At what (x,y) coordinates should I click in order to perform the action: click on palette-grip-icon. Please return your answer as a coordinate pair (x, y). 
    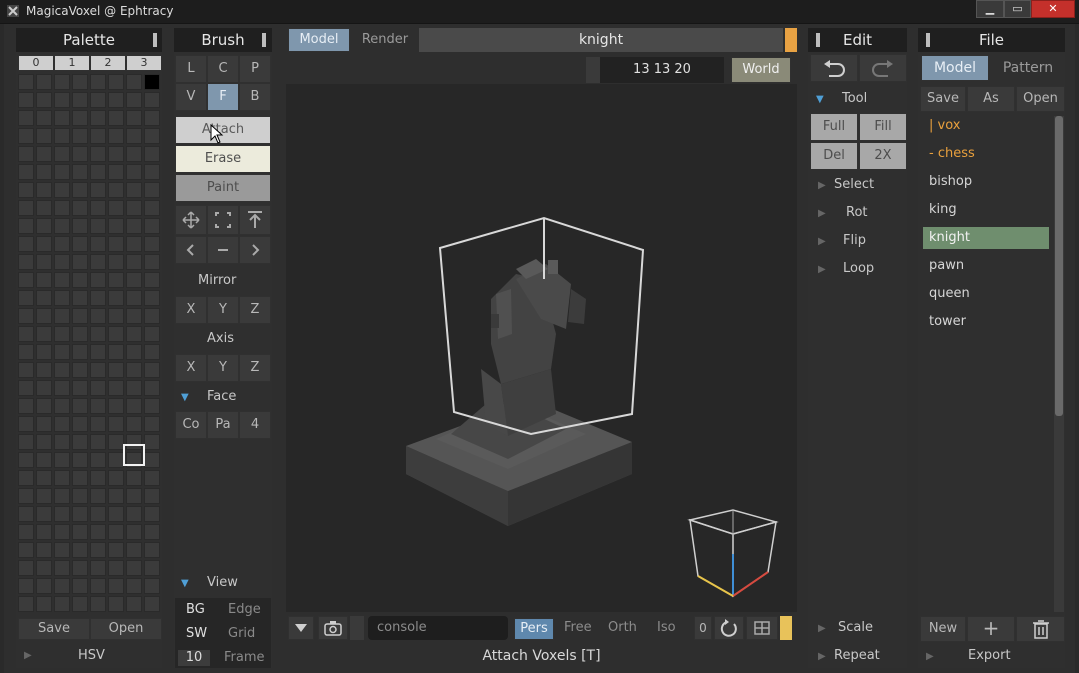
    Looking at the image, I should click on (155, 40).